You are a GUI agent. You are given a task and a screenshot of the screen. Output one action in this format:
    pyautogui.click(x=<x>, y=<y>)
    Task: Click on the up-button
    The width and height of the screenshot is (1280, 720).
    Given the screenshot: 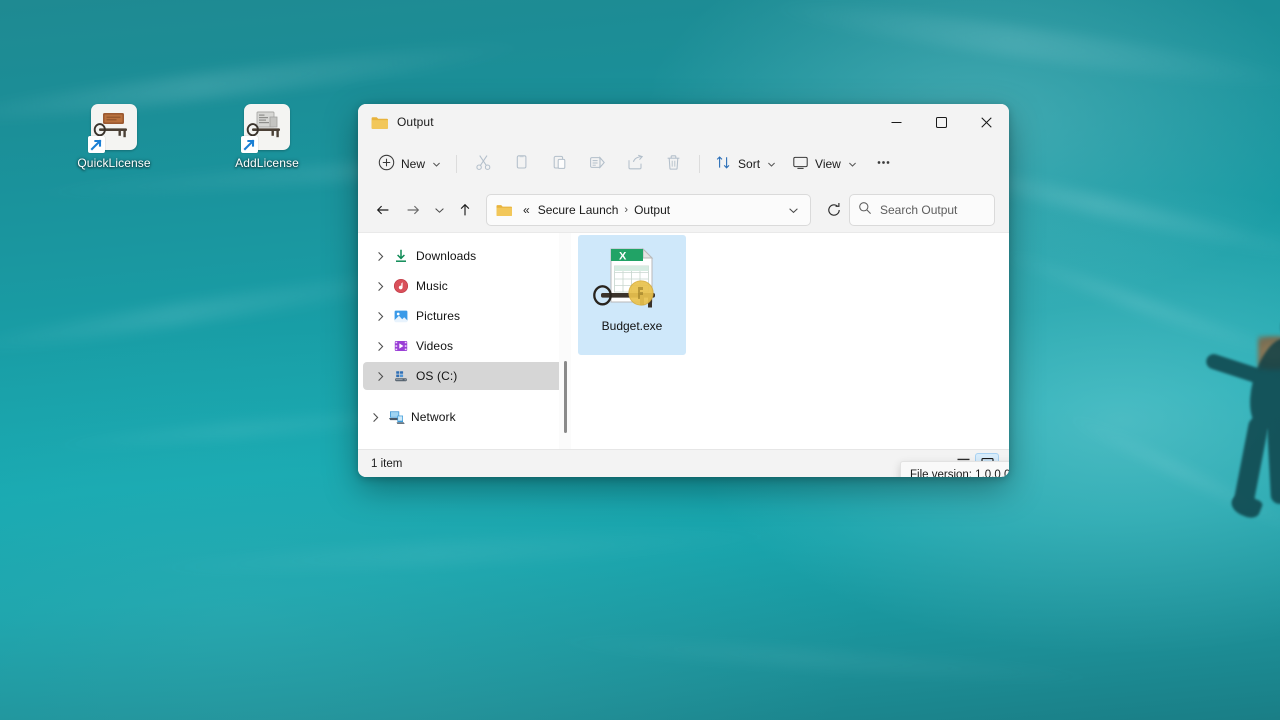 What is the action you would take?
    pyautogui.click(x=465, y=210)
    